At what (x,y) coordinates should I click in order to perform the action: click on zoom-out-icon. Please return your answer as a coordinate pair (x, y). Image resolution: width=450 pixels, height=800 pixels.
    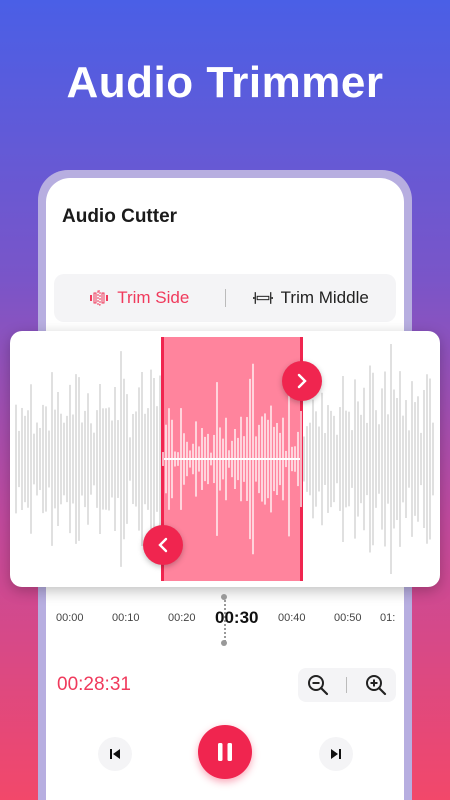
    Looking at the image, I should click on (318, 685).